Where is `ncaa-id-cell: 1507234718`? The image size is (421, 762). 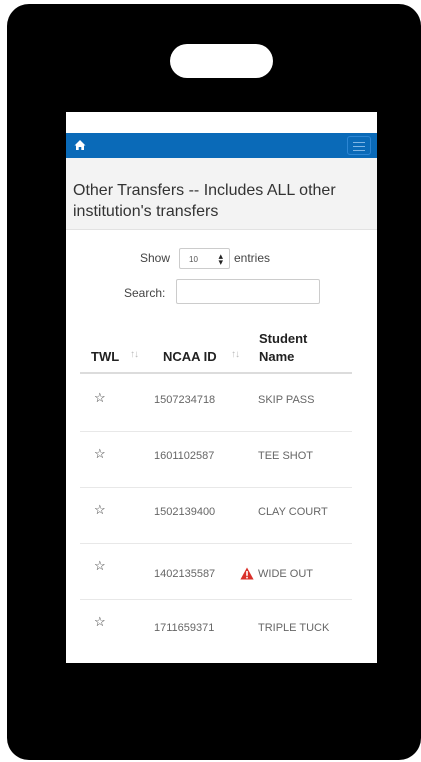 ncaa-id-cell: 1507234718 is located at coordinates (185, 400).